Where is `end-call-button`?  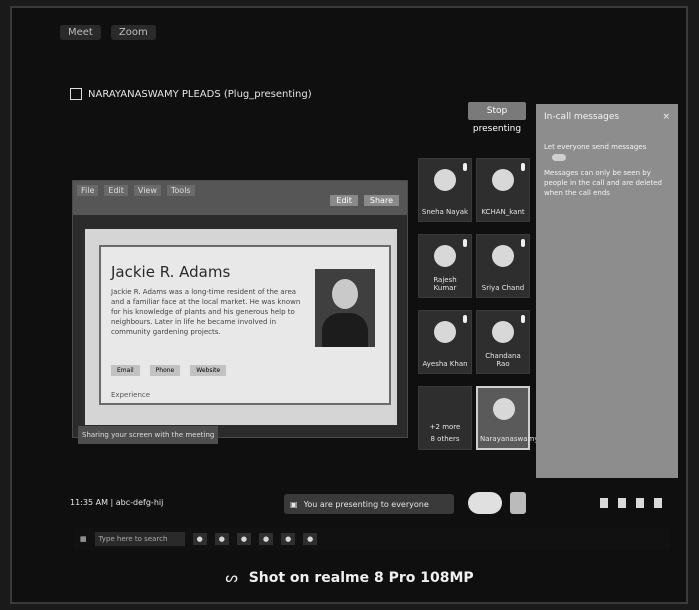 end-call-button is located at coordinates (518, 503).